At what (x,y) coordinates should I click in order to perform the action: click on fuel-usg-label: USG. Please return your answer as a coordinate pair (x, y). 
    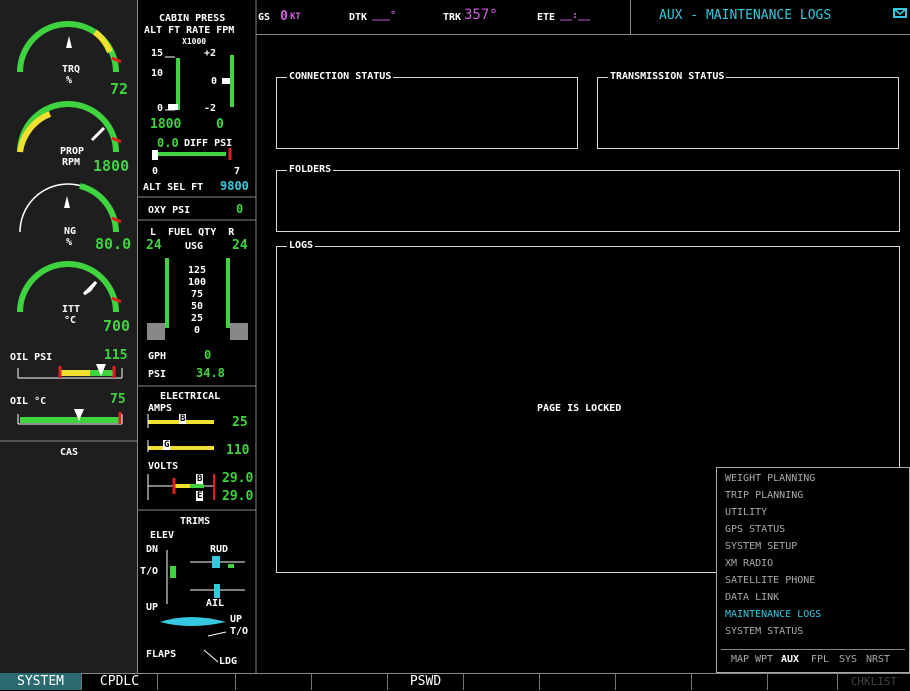
    Looking at the image, I should click on (194, 246).